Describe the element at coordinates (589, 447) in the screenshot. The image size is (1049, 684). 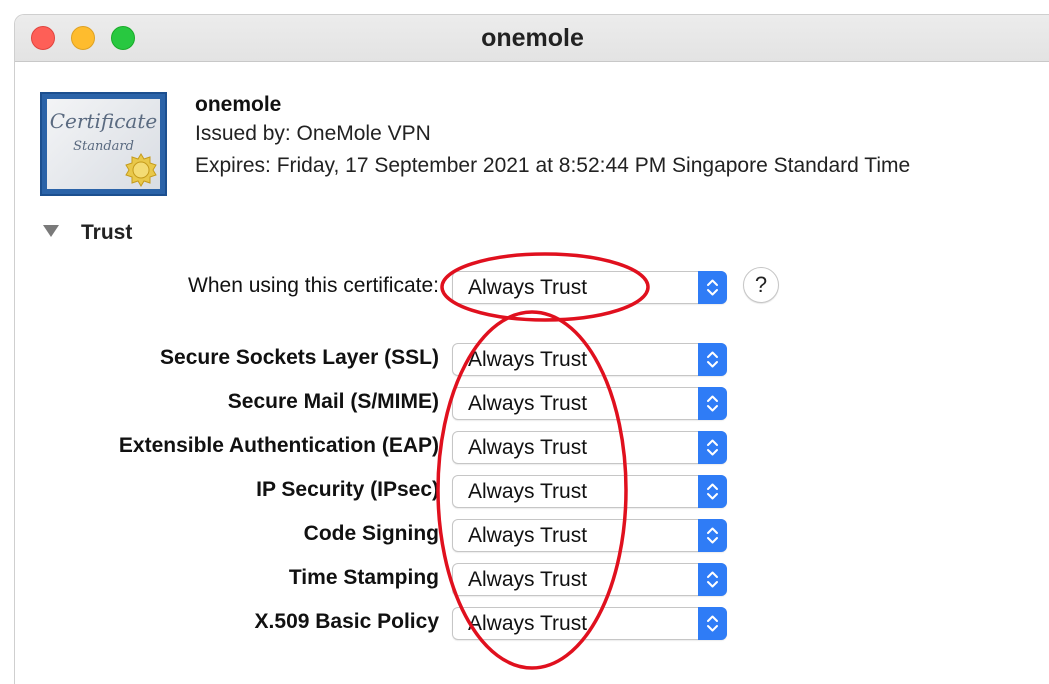
I see `policy-popup-eap: Always Trust` at that location.